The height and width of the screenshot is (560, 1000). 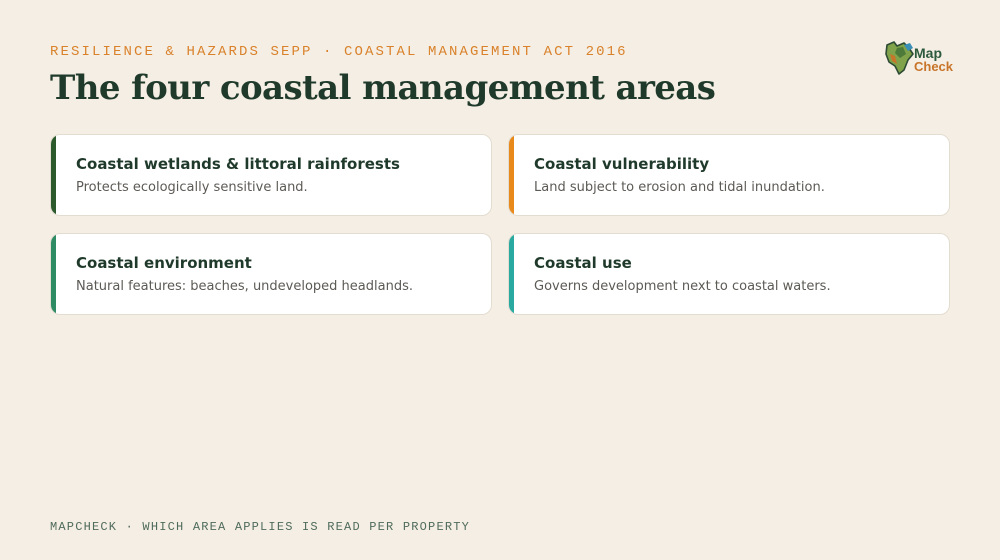 What do you see at coordinates (934, 66) in the screenshot?
I see `logo-text-check: Check` at bounding box center [934, 66].